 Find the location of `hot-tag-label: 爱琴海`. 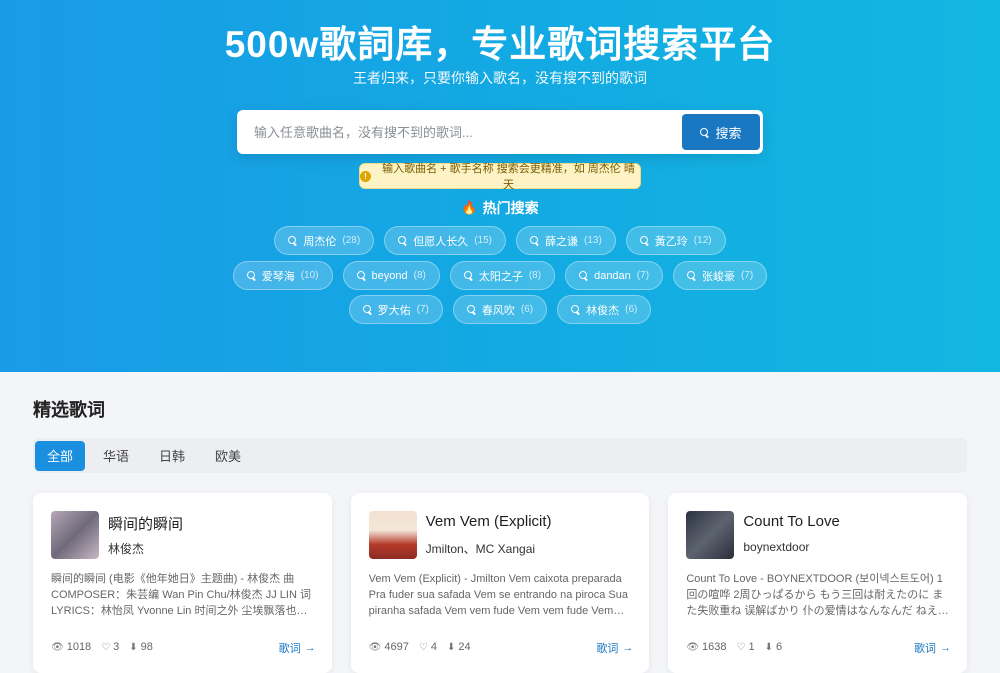

hot-tag-label: 爱琴海 is located at coordinates (278, 276).